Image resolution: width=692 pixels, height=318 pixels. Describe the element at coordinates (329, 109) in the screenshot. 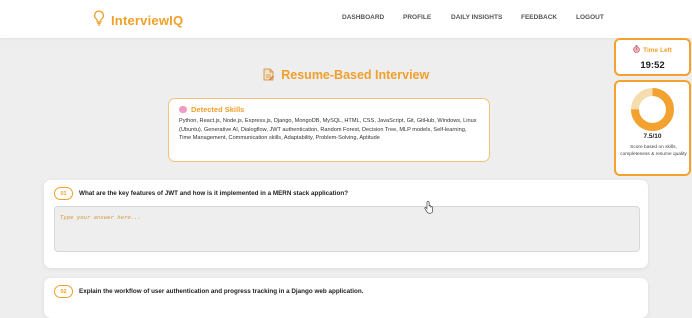

I see `skills-header: Detected Skills` at that location.